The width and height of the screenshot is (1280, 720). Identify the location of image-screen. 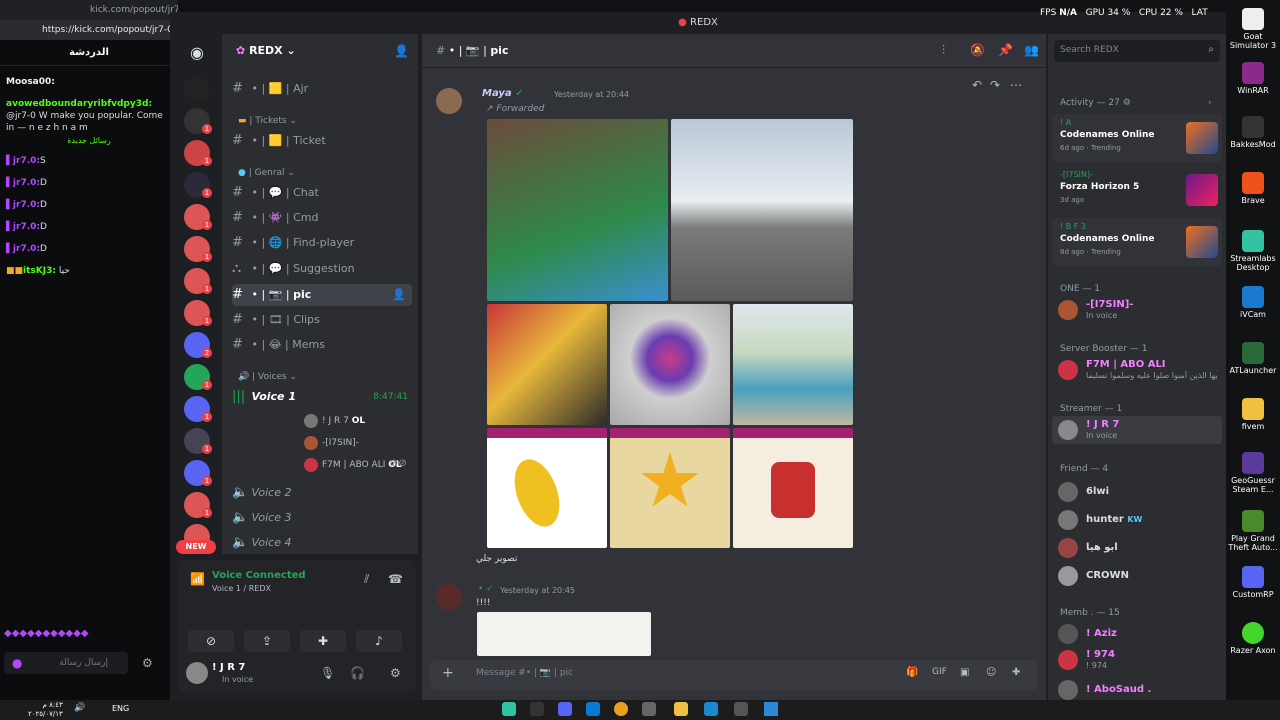
(670, 364).